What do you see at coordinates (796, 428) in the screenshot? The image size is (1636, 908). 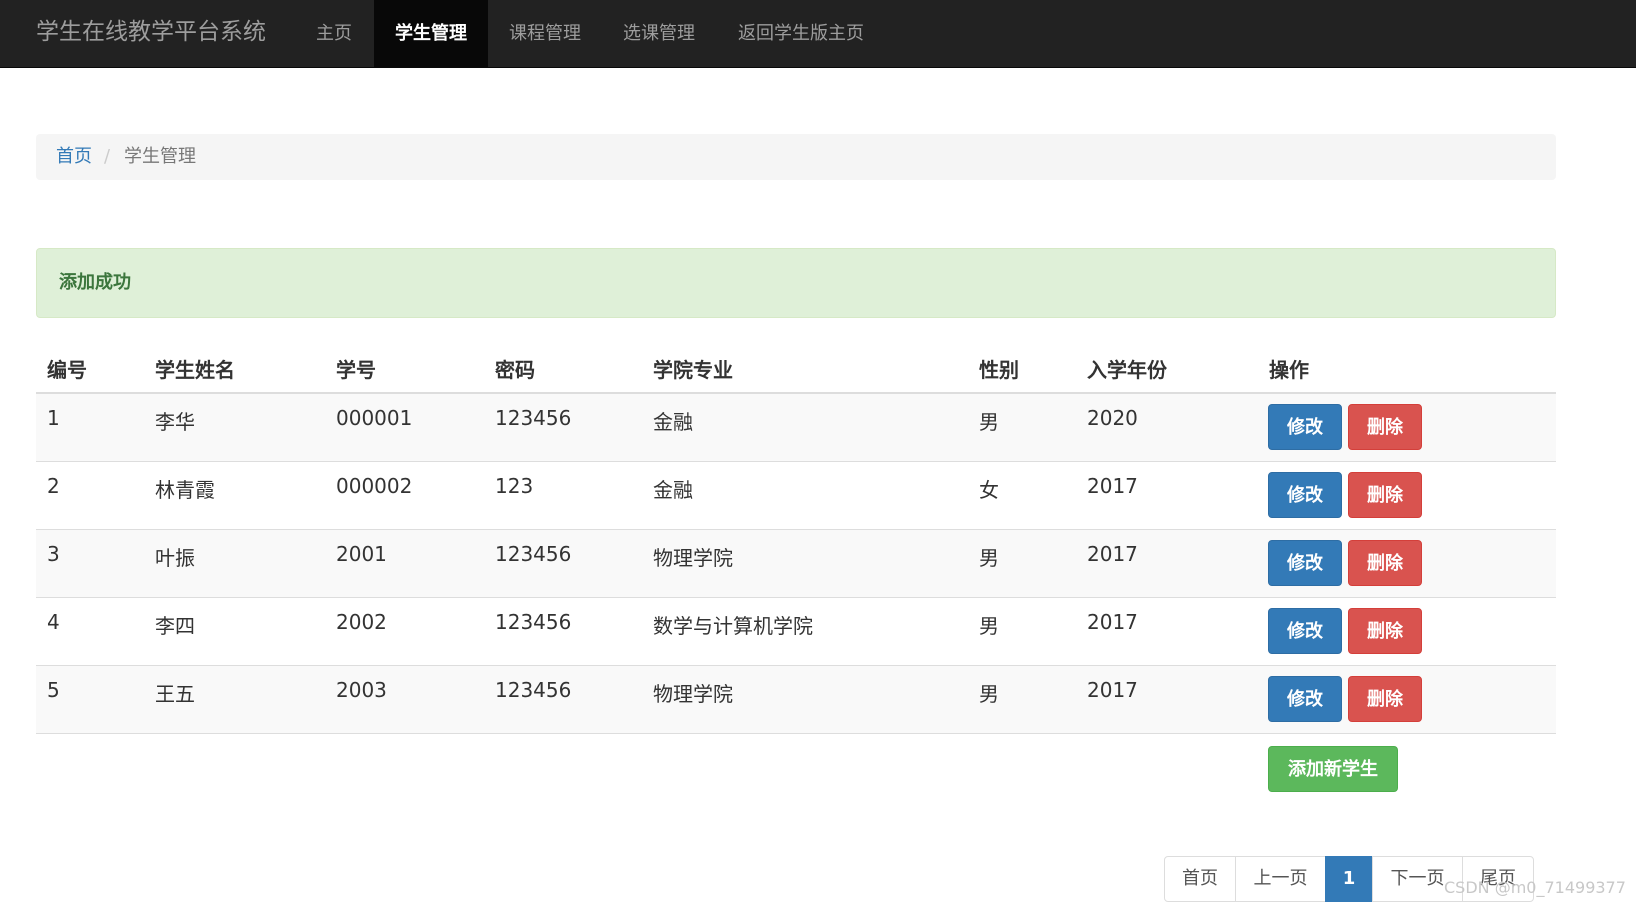 I see `table-row: 1 李华 000001 123456 金融 男 2020 修改 删除` at bounding box center [796, 428].